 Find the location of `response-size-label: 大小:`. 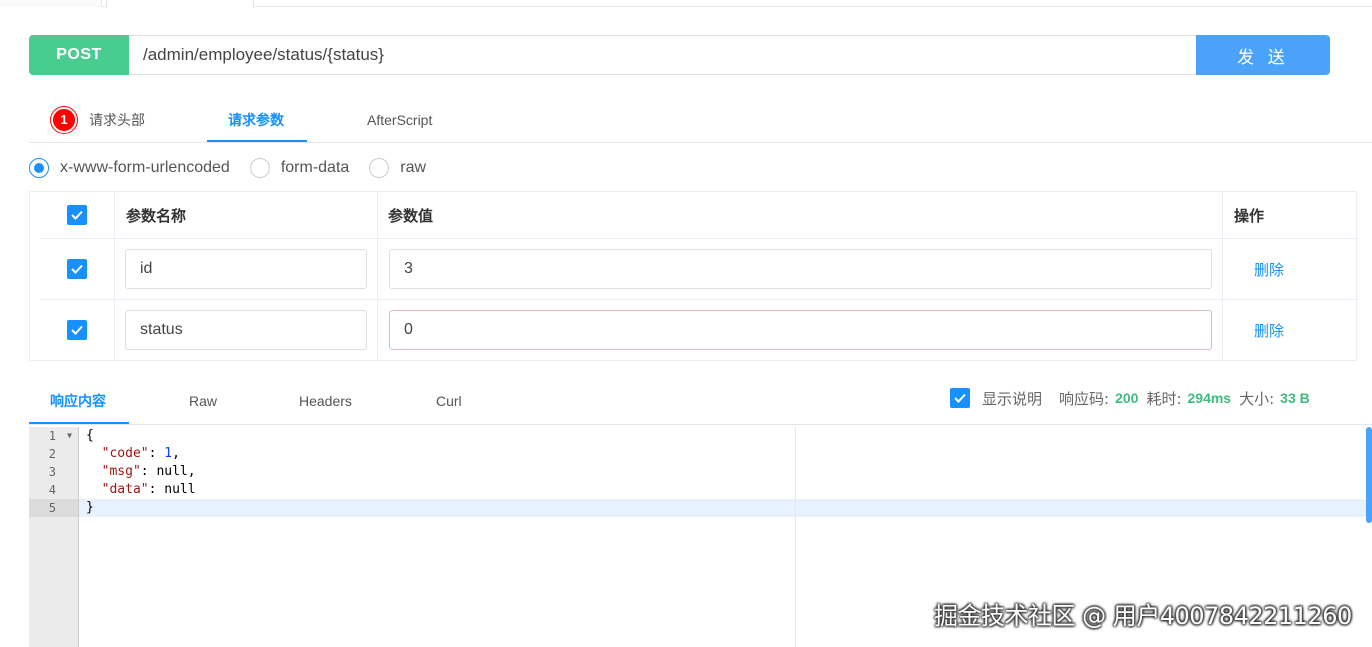

response-size-label: 大小: is located at coordinates (1257, 398).